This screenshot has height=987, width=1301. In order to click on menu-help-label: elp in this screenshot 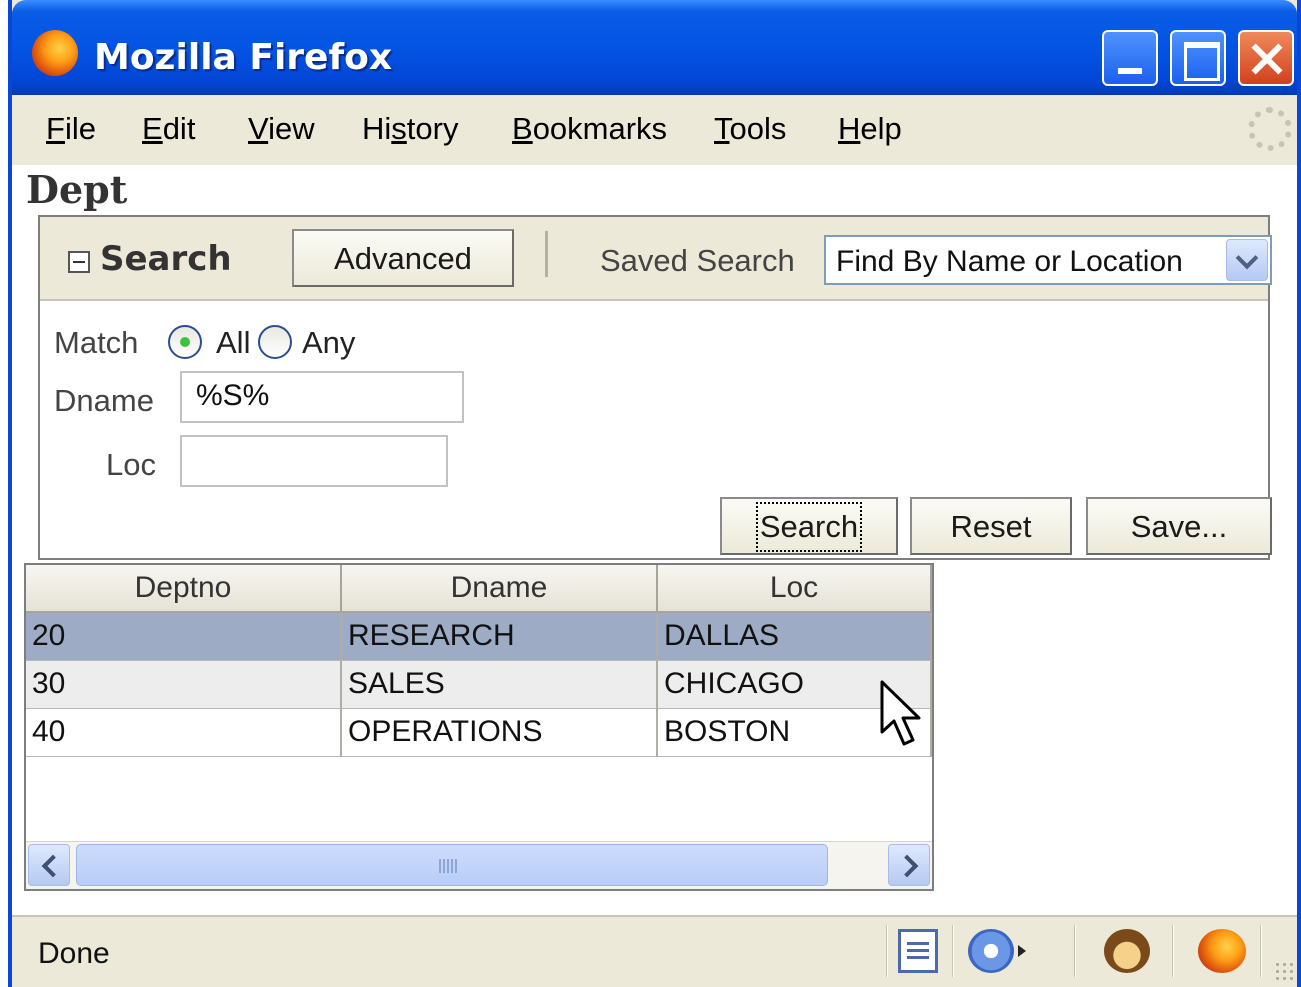, I will do `click(881, 128)`.